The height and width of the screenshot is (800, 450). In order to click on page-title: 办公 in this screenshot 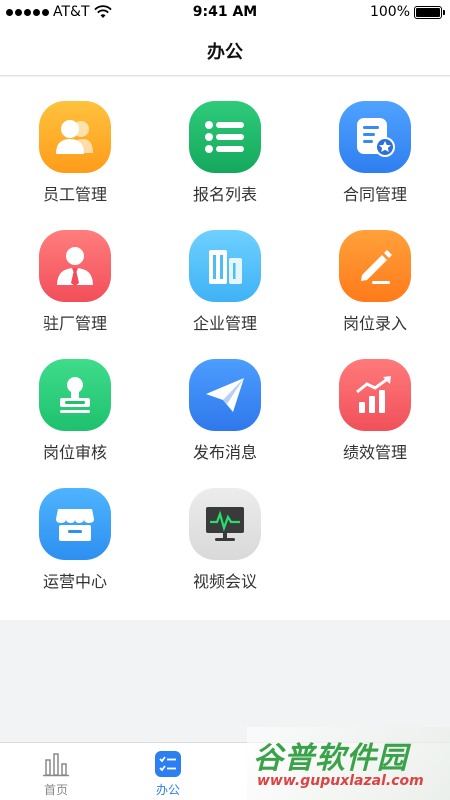, I will do `click(225, 52)`.